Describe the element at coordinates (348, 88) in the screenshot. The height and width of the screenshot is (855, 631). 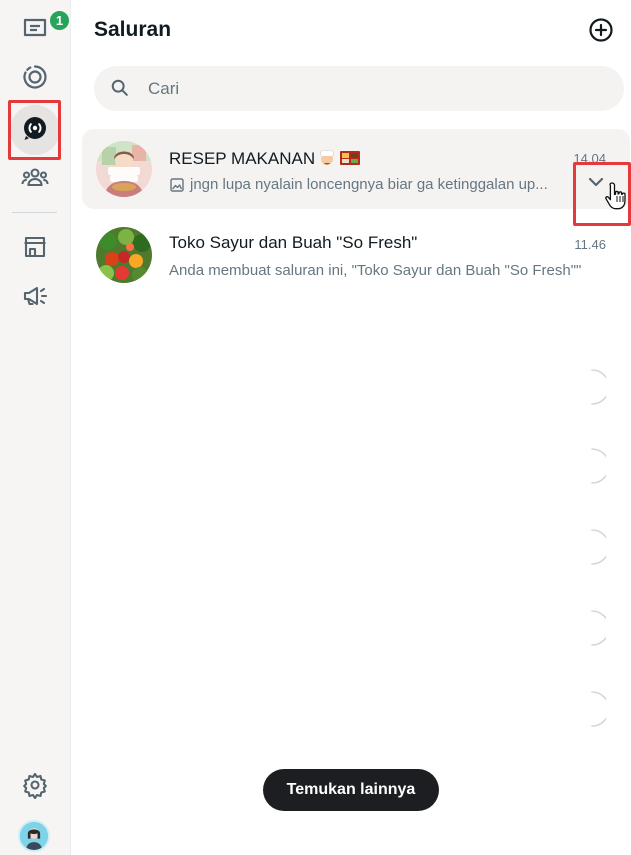
I see `search-input` at that location.